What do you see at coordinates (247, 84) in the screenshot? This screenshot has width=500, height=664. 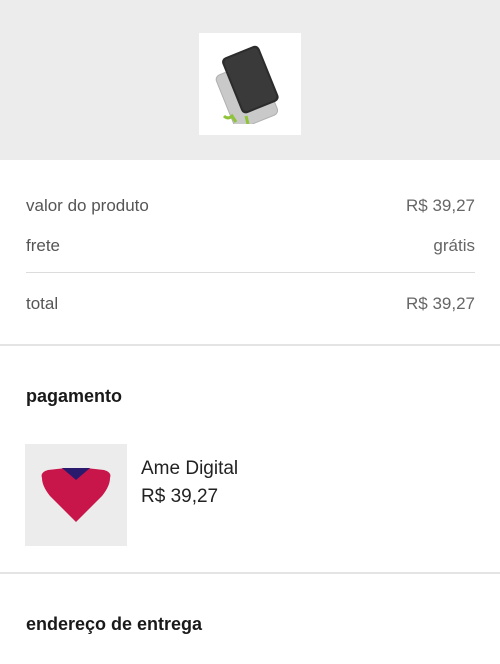 I see `power-bank-icon` at bounding box center [247, 84].